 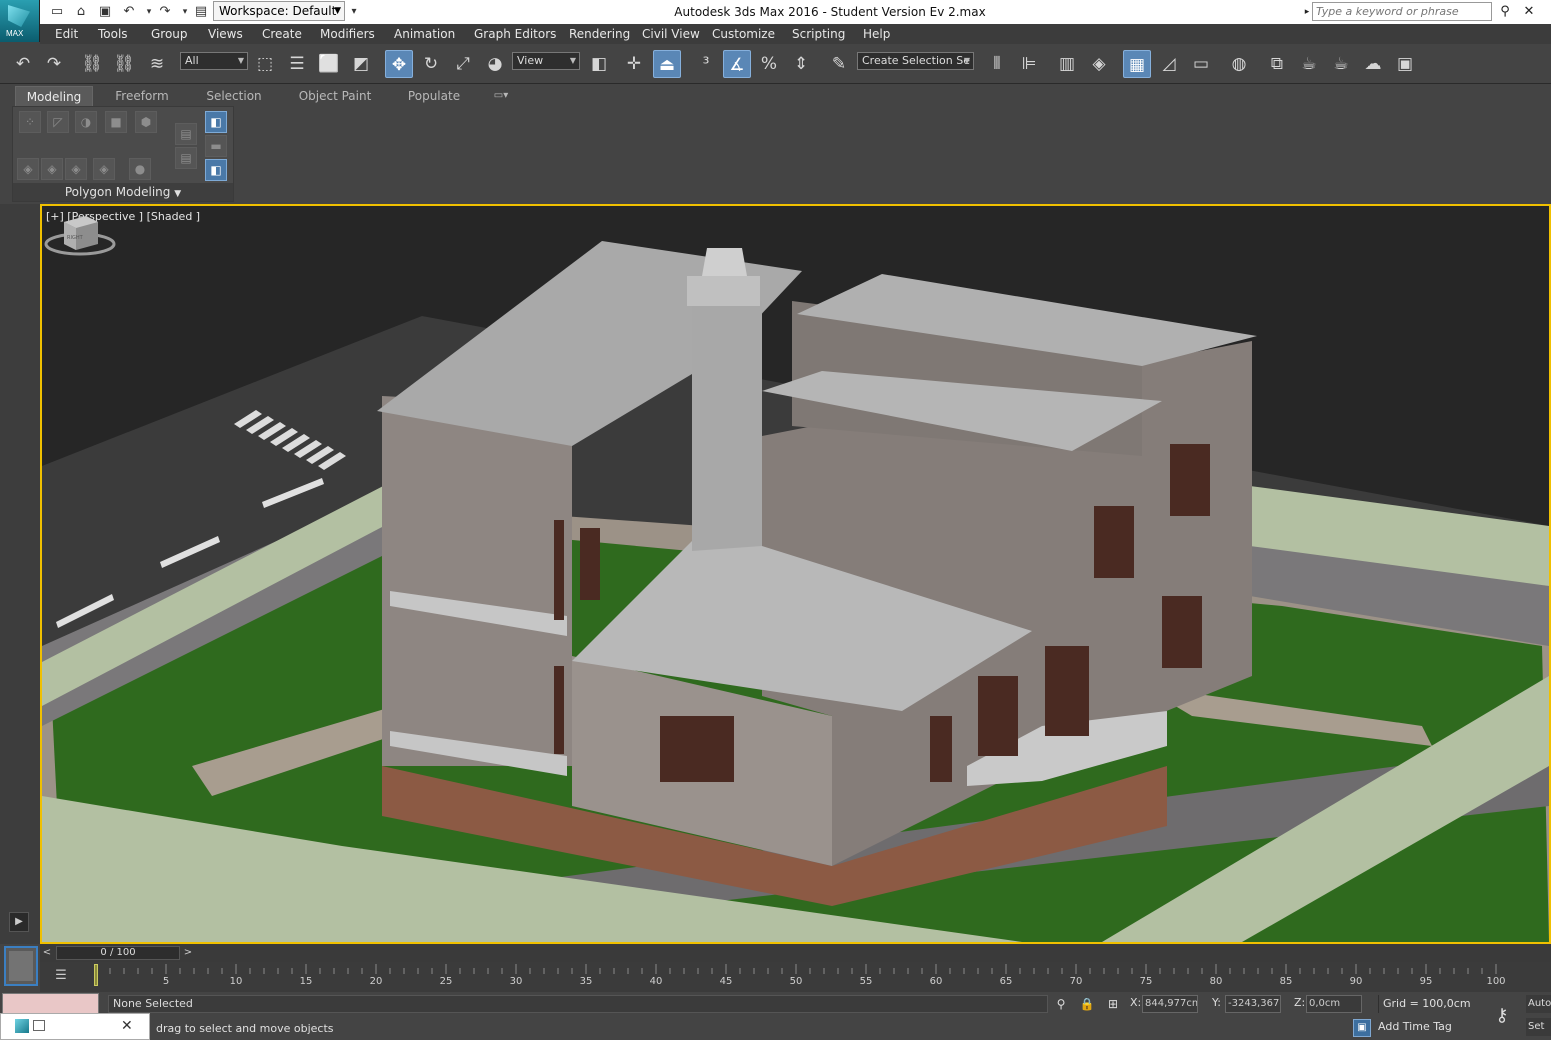 What do you see at coordinates (118, 953) in the screenshot?
I see `frame-counter: 0 / 100` at bounding box center [118, 953].